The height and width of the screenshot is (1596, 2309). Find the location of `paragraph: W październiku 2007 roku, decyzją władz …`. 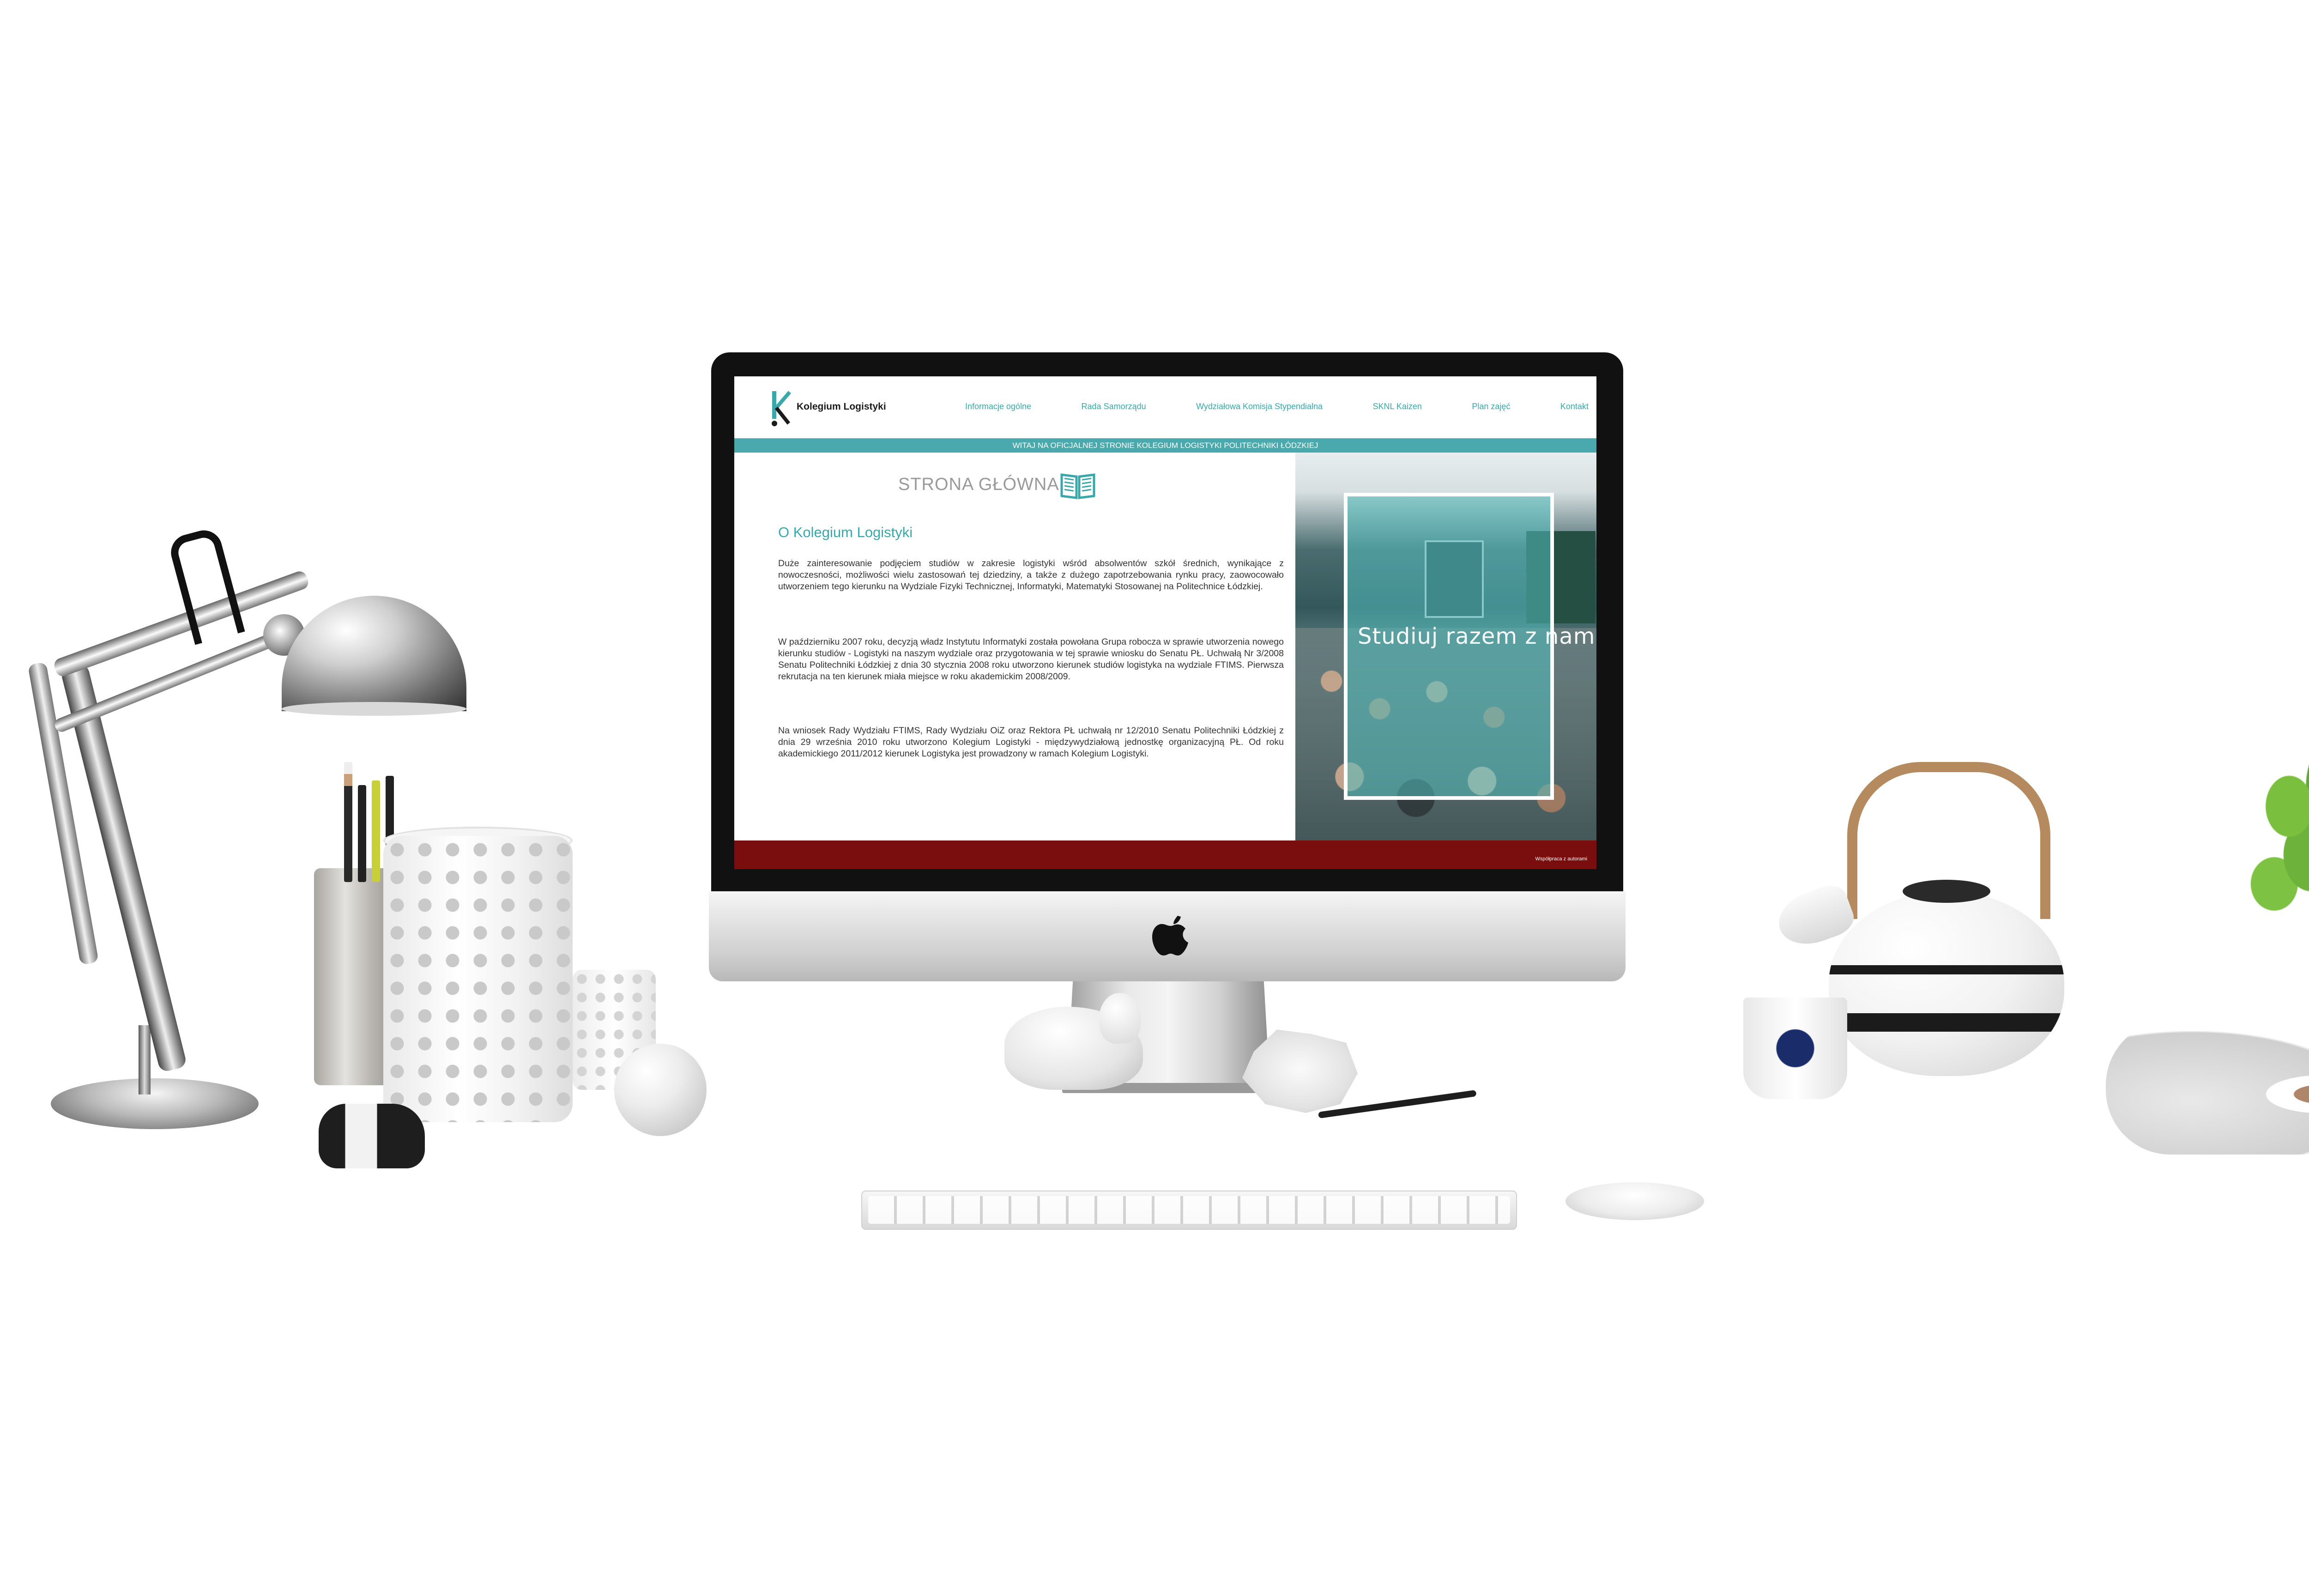

paragraph: W październiku 2007 roku, decyzją władz … is located at coordinates (1031, 659).